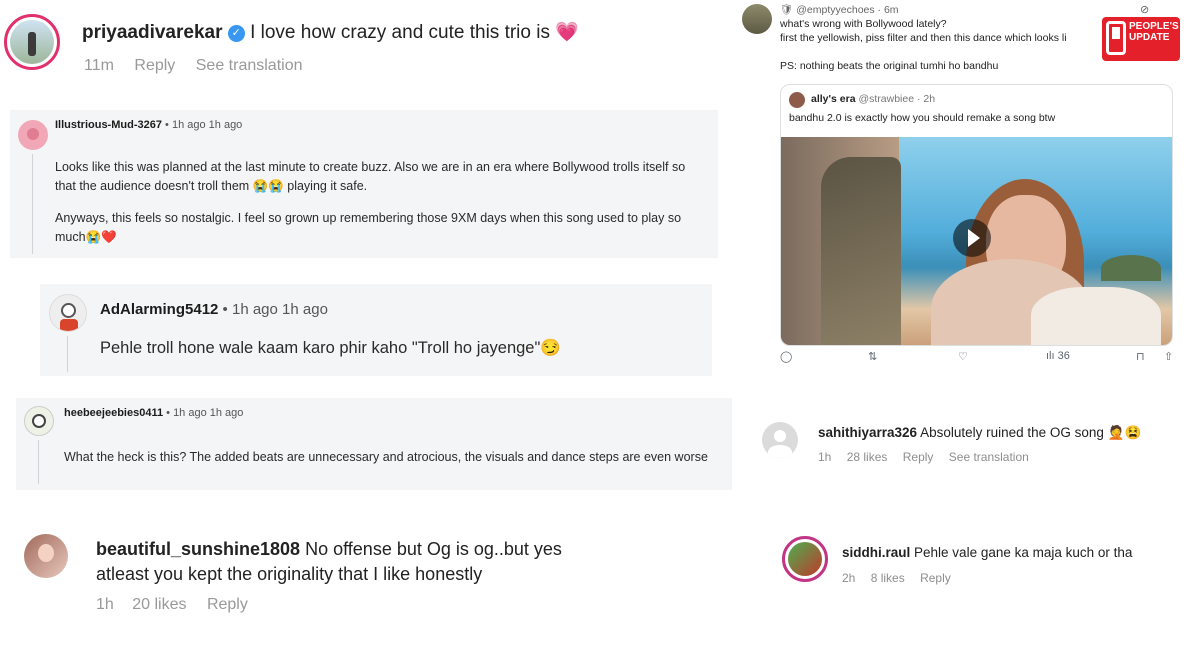  I want to click on likes-count: 8 likes, so click(888, 578).